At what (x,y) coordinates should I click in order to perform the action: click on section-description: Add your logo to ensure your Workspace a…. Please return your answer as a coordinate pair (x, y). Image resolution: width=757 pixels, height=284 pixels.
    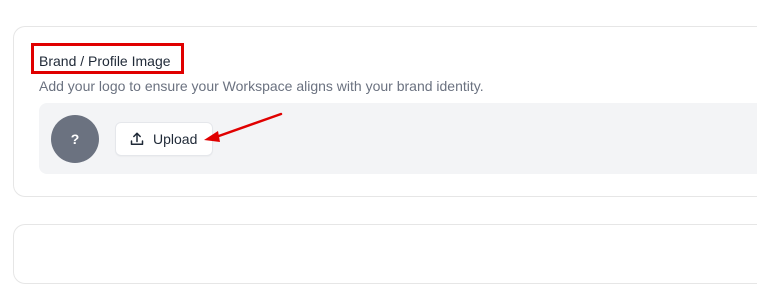
    Looking at the image, I should click on (261, 86).